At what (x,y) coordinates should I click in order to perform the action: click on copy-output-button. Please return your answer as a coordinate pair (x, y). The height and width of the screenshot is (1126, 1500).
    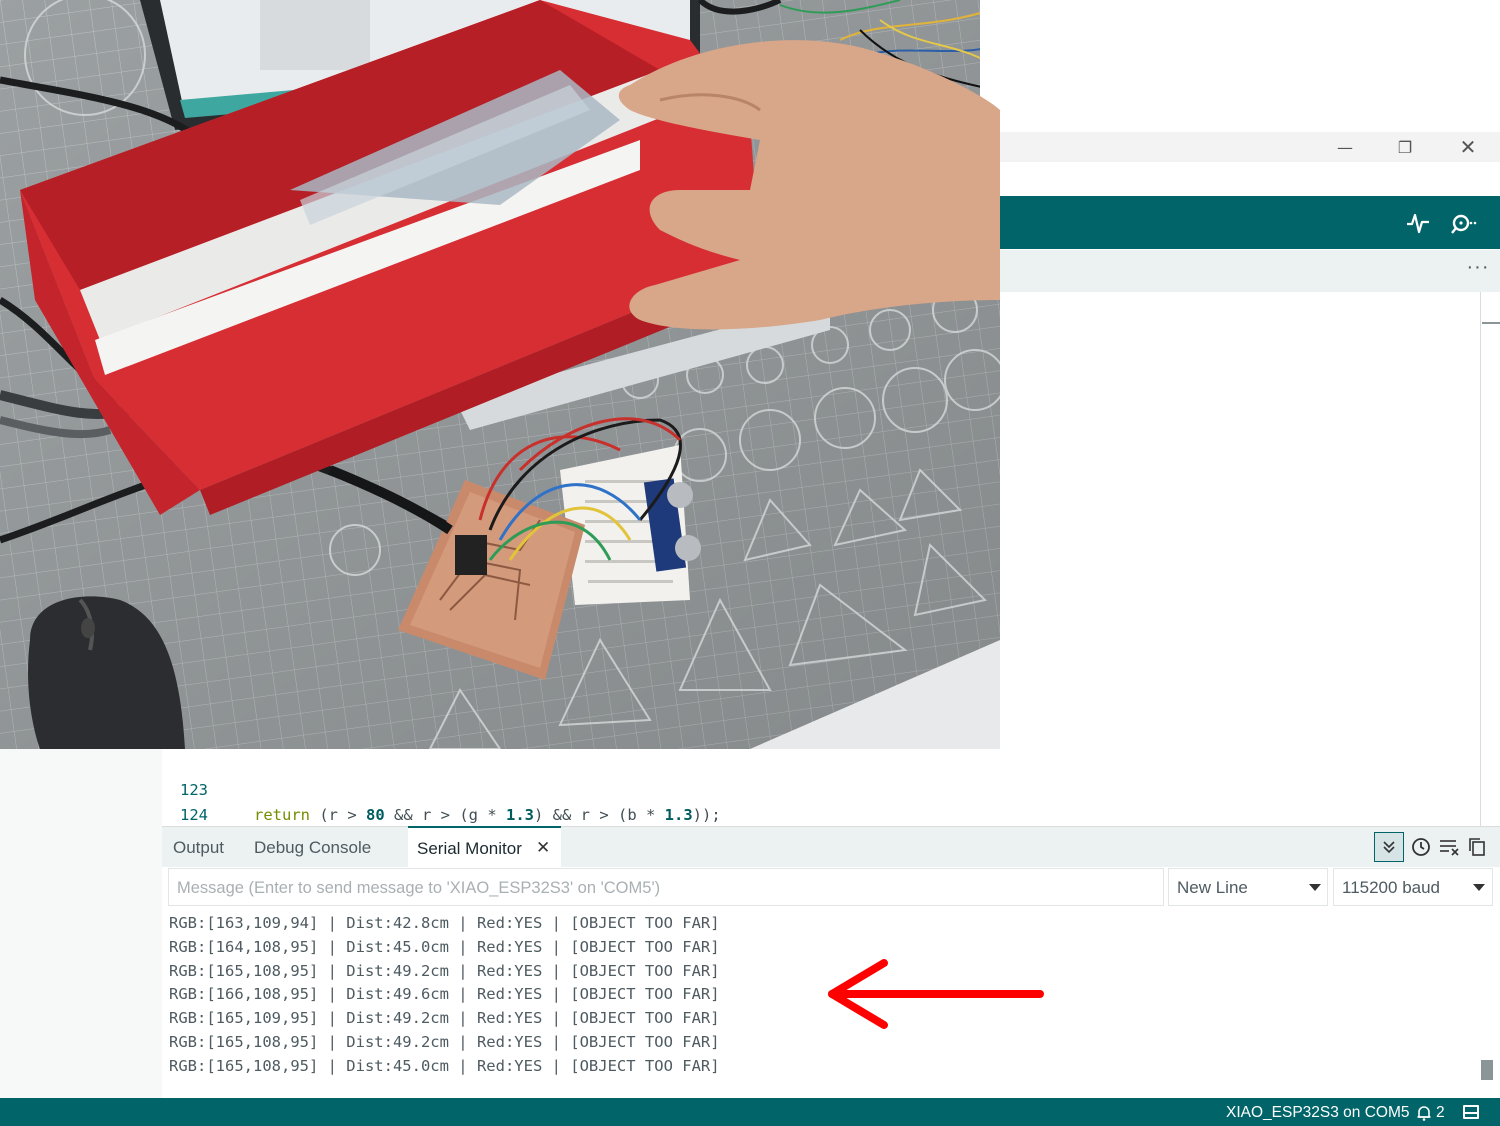
    Looking at the image, I should click on (1477, 847).